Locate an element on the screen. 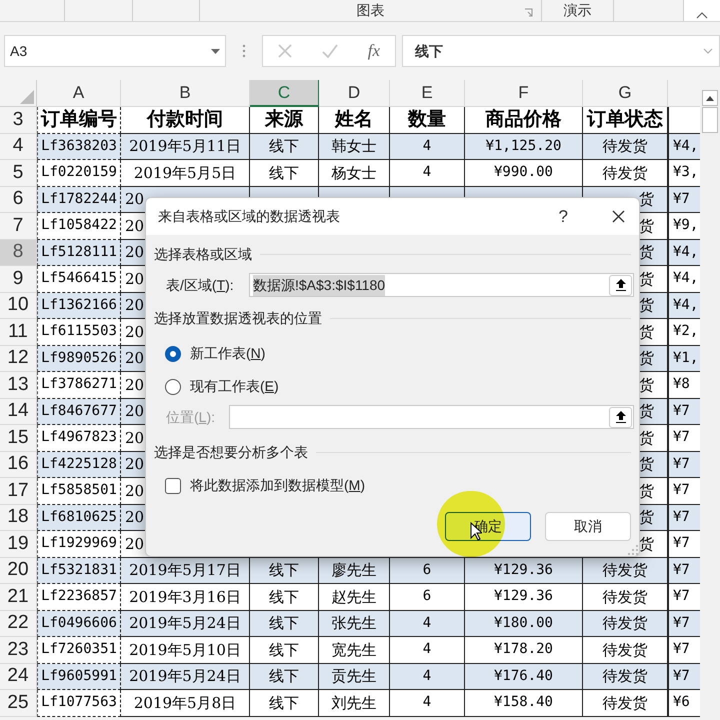 Image resolution: width=720 pixels, height=720 pixels. row-header: 11 is located at coordinates (18, 332).